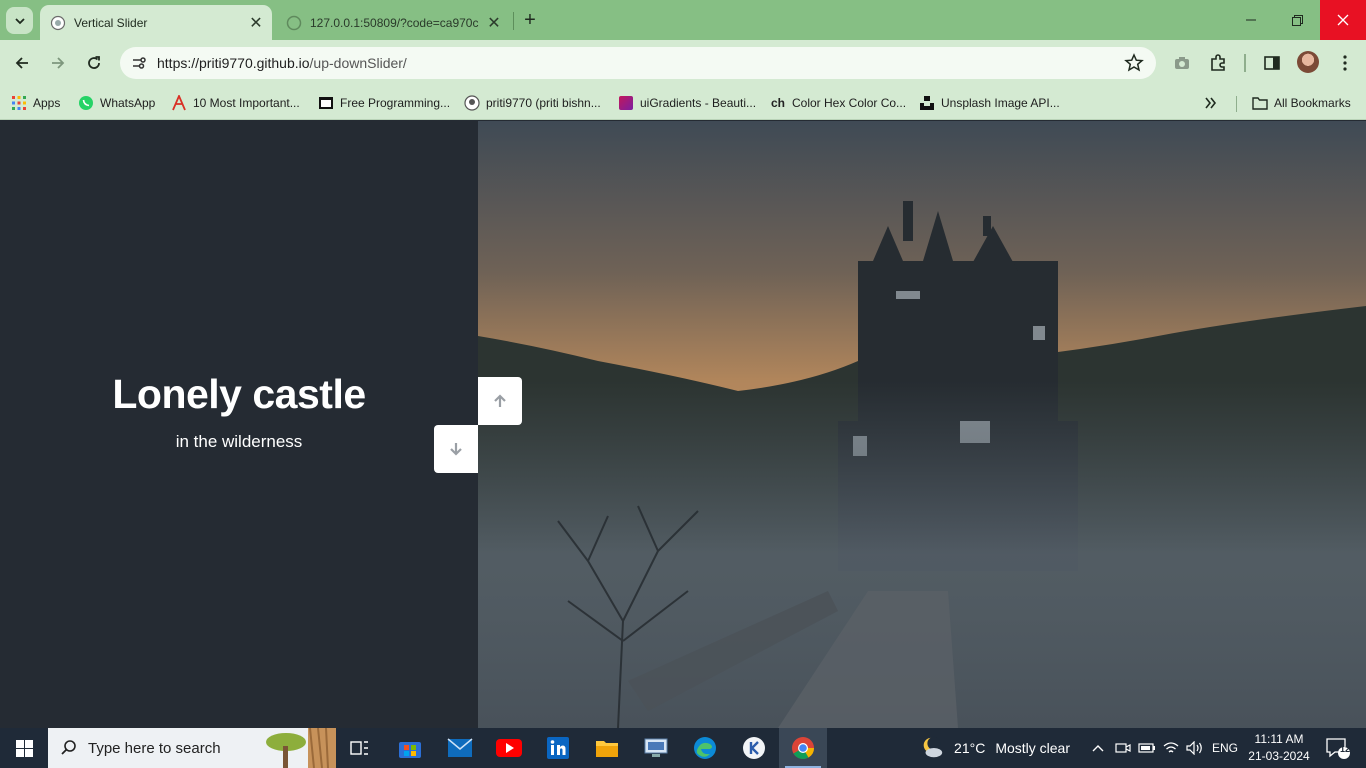 The height and width of the screenshot is (768, 1366). Describe the element at coordinates (128, 103) in the screenshot. I see `bookmark-label: WhatsApp` at that location.